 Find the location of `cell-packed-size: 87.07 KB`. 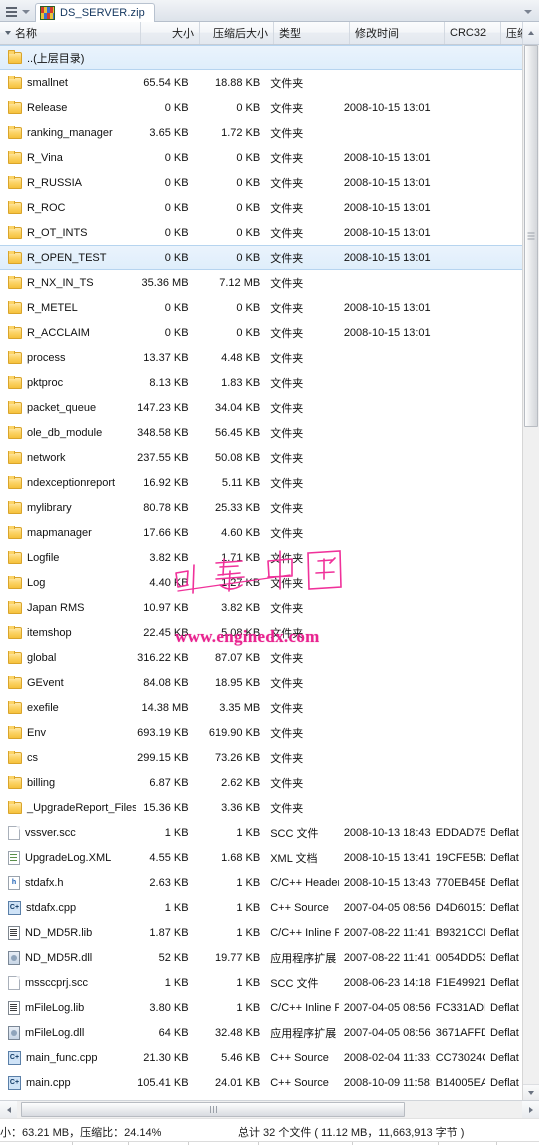

cell-packed-size: 87.07 KB is located at coordinates (237, 657).